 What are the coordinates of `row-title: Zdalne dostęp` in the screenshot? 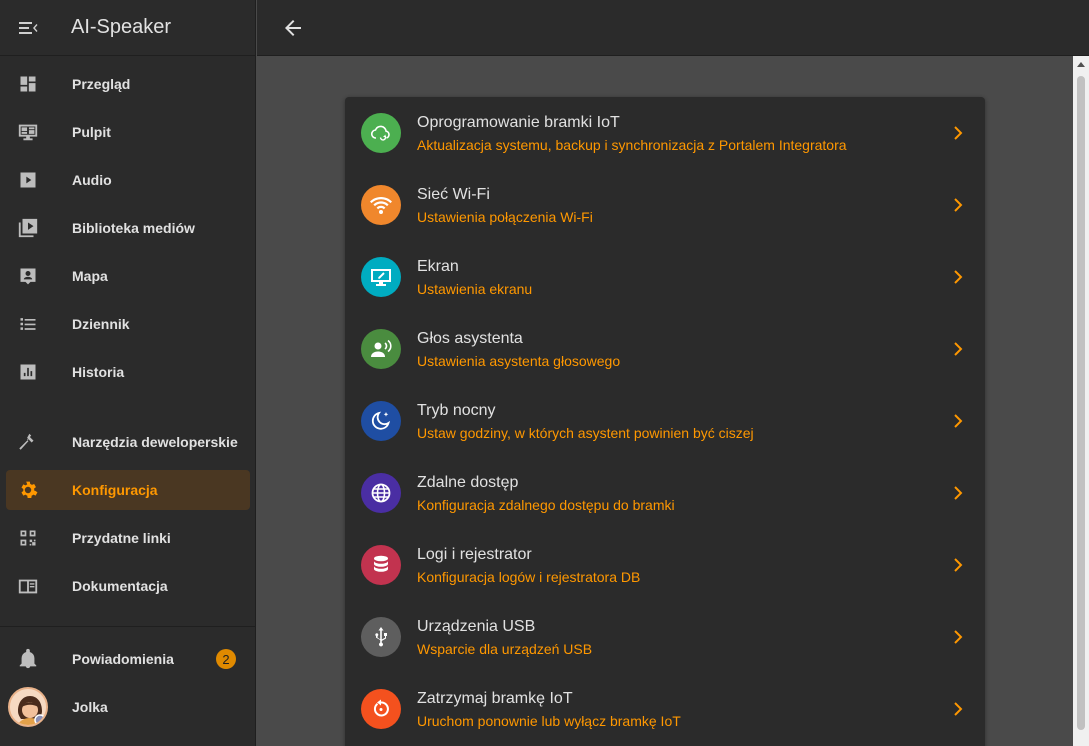 It's located at (468, 482).